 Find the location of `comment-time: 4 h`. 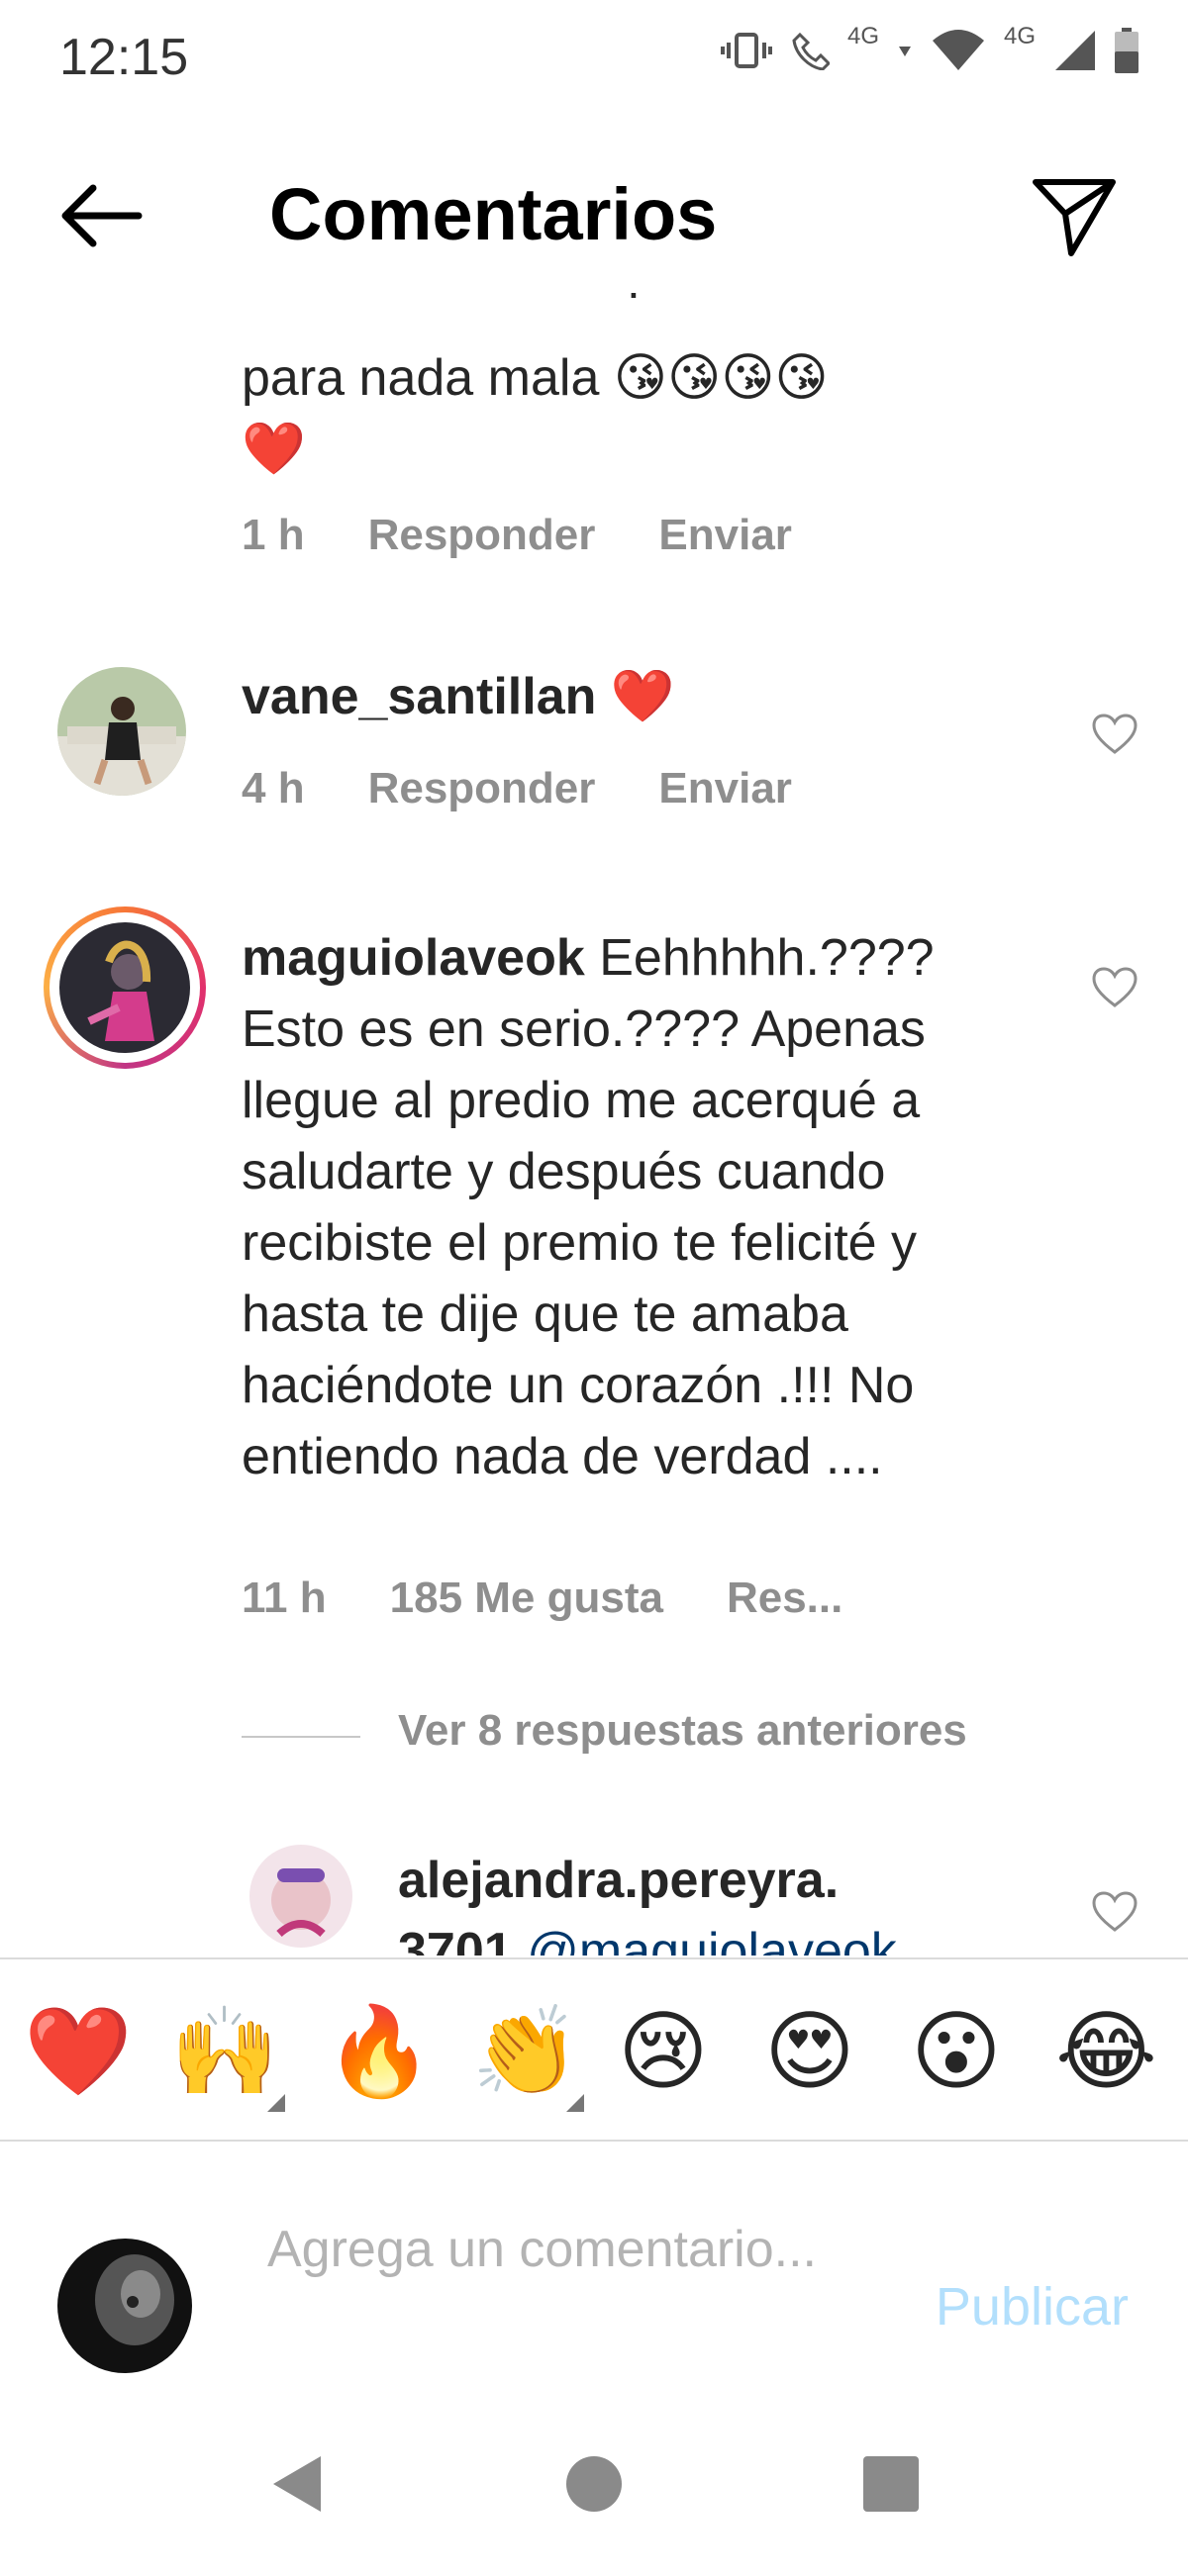

comment-time: 4 h is located at coordinates (273, 788).